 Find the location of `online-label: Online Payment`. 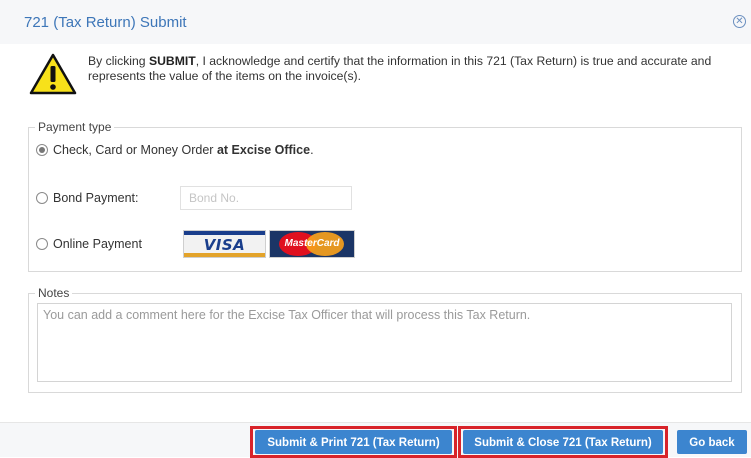

online-label: Online Payment is located at coordinates (97, 244).